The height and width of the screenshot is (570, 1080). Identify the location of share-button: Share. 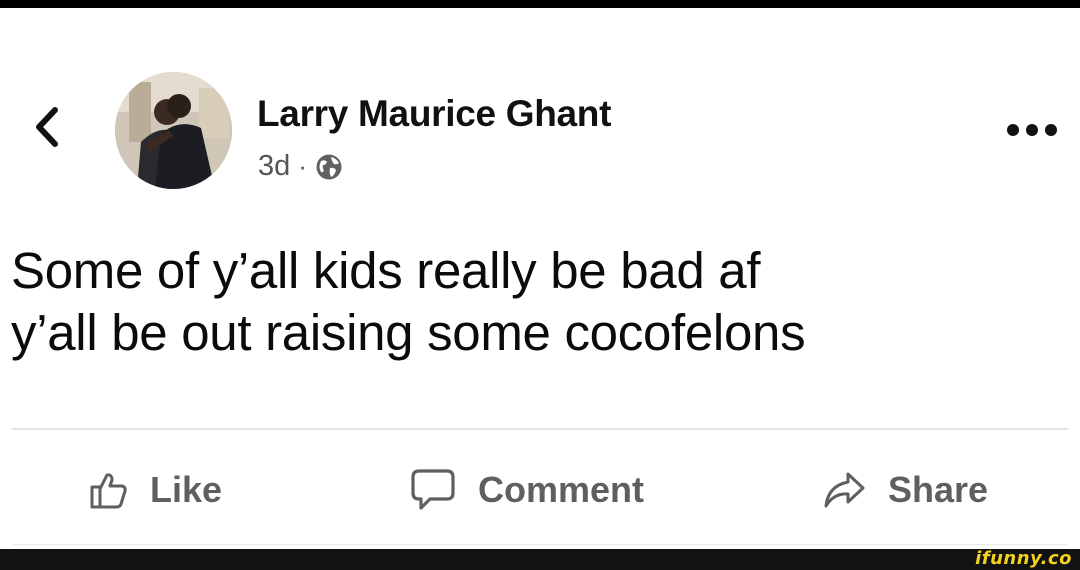
(905, 490).